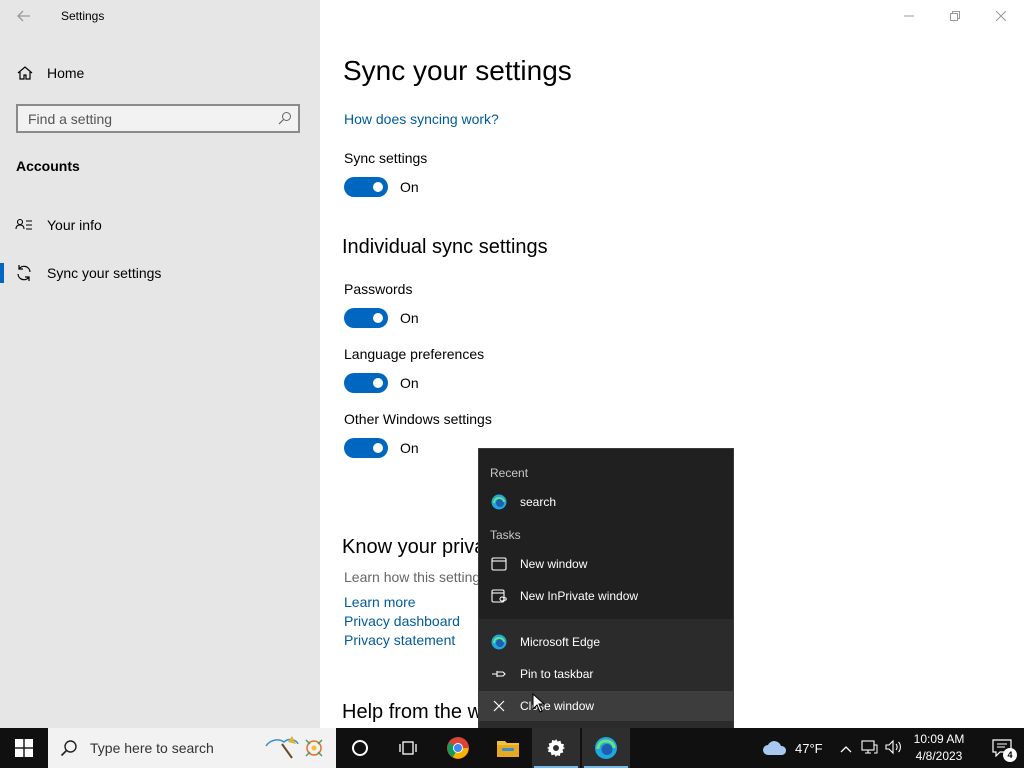 The height and width of the screenshot is (769, 1024). Describe the element at coordinates (414, 354) in the screenshot. I see `language-preferences-label: Language preferences` at that location.